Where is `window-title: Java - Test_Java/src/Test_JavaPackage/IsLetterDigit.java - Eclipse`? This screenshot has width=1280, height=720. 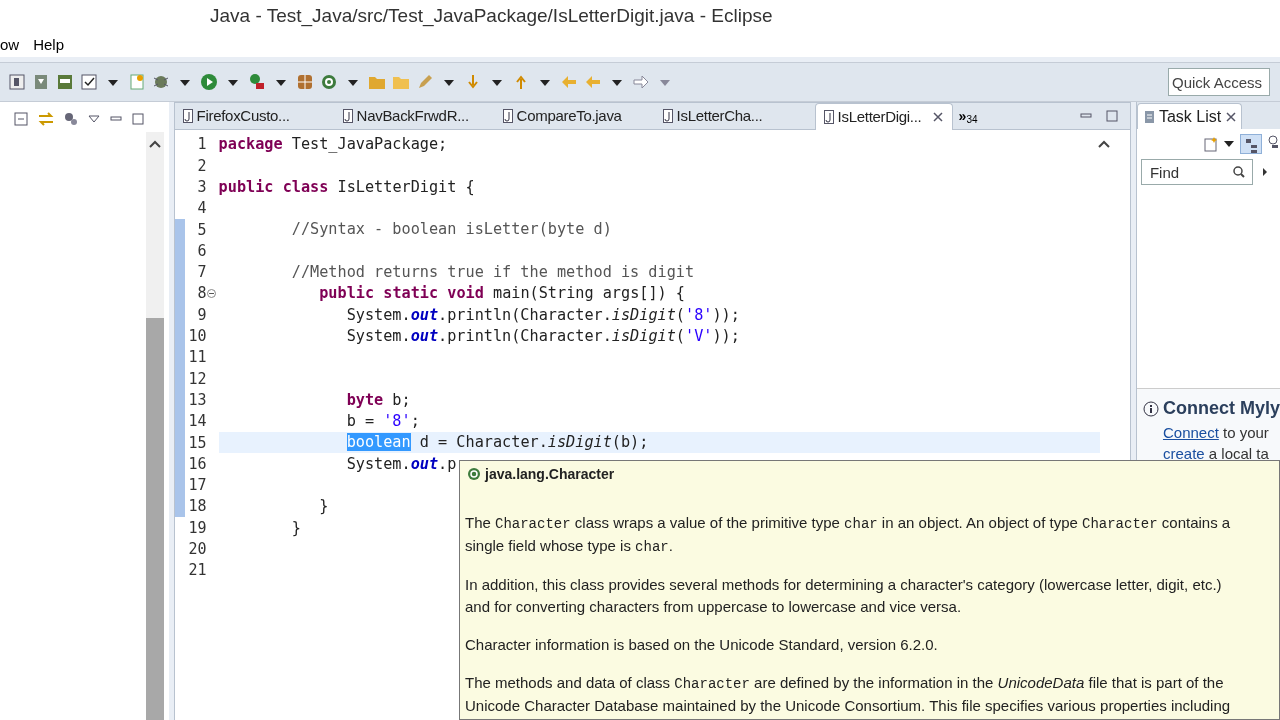
window-title: Java - Test_Java/src/Test_JavaPackage/IsLetterDigit.java - Eclipse is located at coordinates (491, 16).